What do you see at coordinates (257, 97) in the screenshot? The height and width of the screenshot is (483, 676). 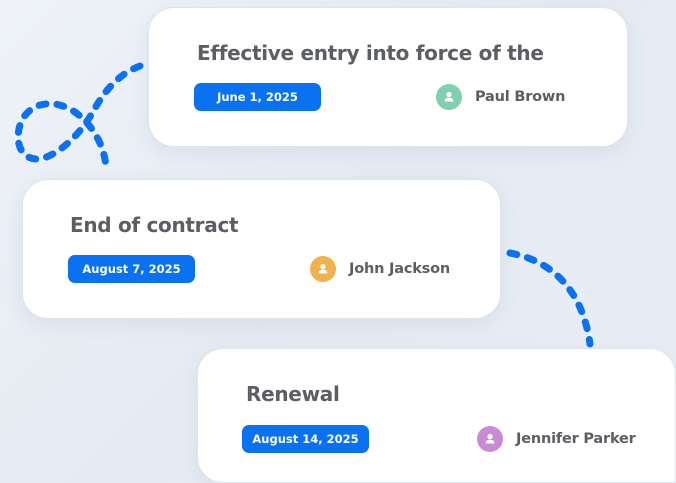 I see `date-badge: June 1, 2025` at bounding box center [257, 97].